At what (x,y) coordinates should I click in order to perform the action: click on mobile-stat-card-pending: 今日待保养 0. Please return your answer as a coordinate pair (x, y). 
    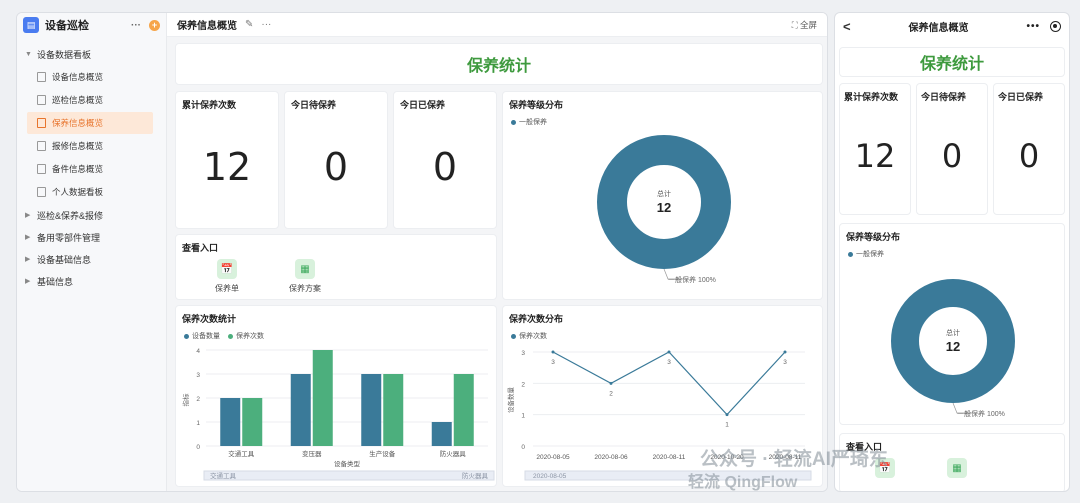
    Looking at the image, I should click on (952, 149).